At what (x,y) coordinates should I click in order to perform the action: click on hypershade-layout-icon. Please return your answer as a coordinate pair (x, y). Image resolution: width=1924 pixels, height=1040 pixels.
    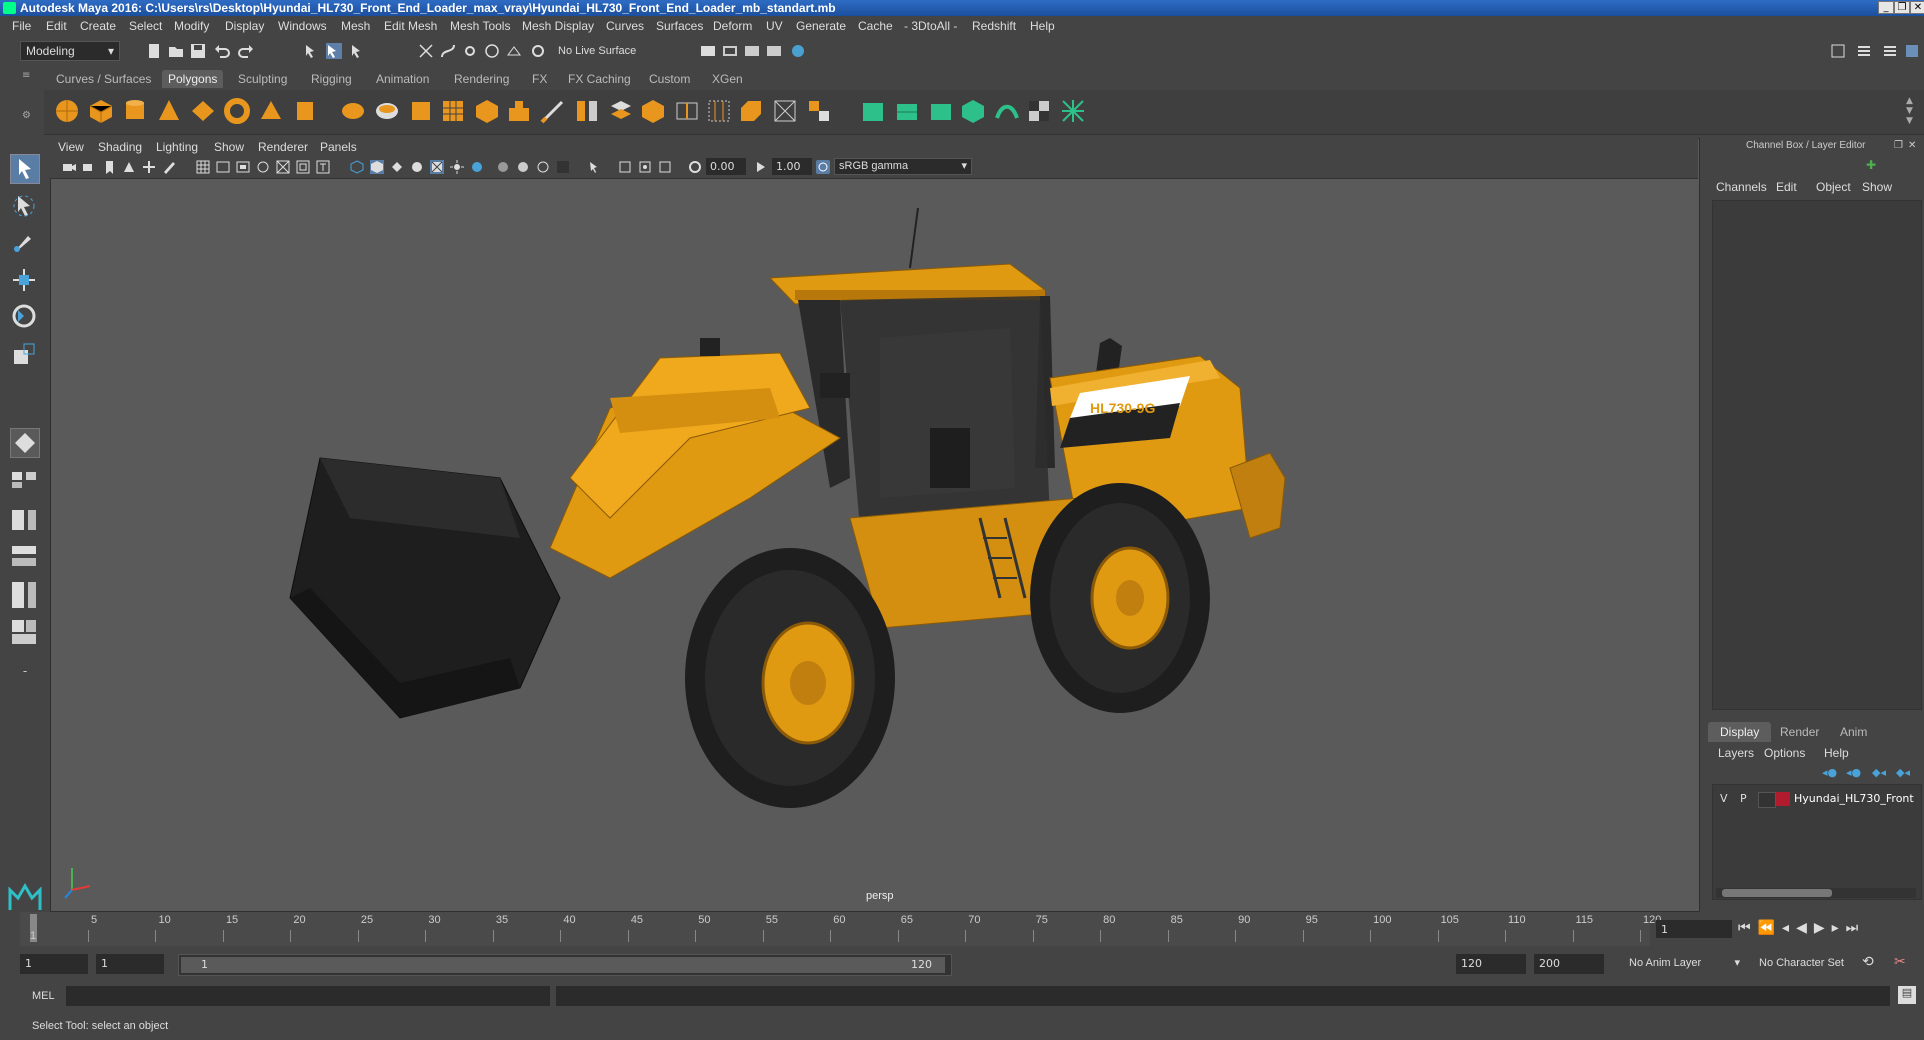
    Looking at the image, I should click on (25, 633).